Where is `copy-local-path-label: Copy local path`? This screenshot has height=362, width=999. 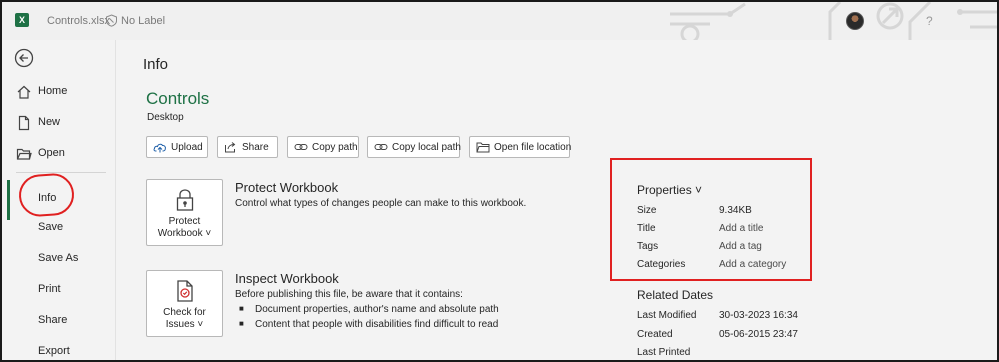
copy-local-path-label: Copy local path is located at coordinates (426, 147).